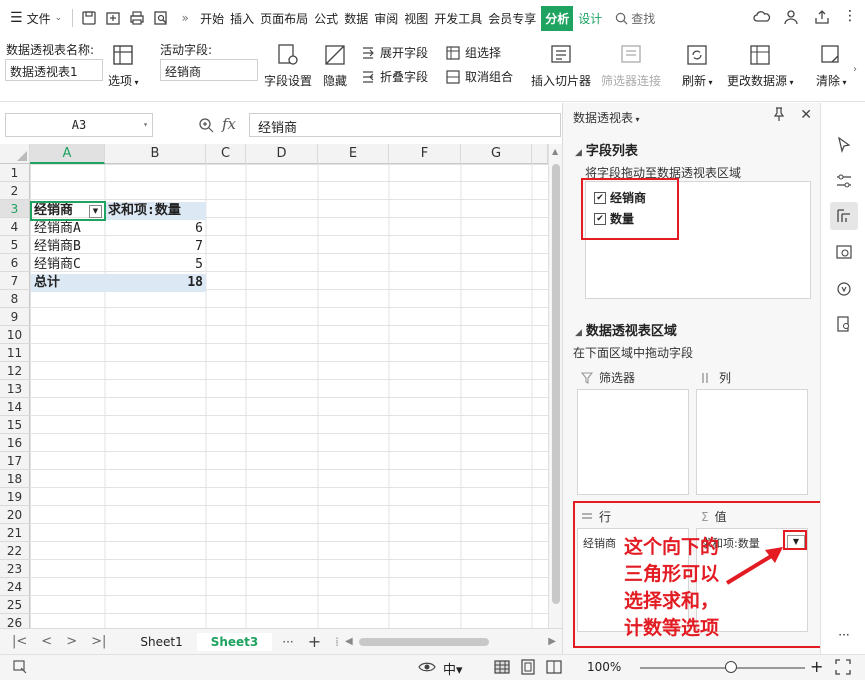 The width and height of the screenshot is (865, 680). What do you see at coordinates (206, 126) in the screenshot?
I see `zoom-lens-icon` at bounding box center [206, 126].